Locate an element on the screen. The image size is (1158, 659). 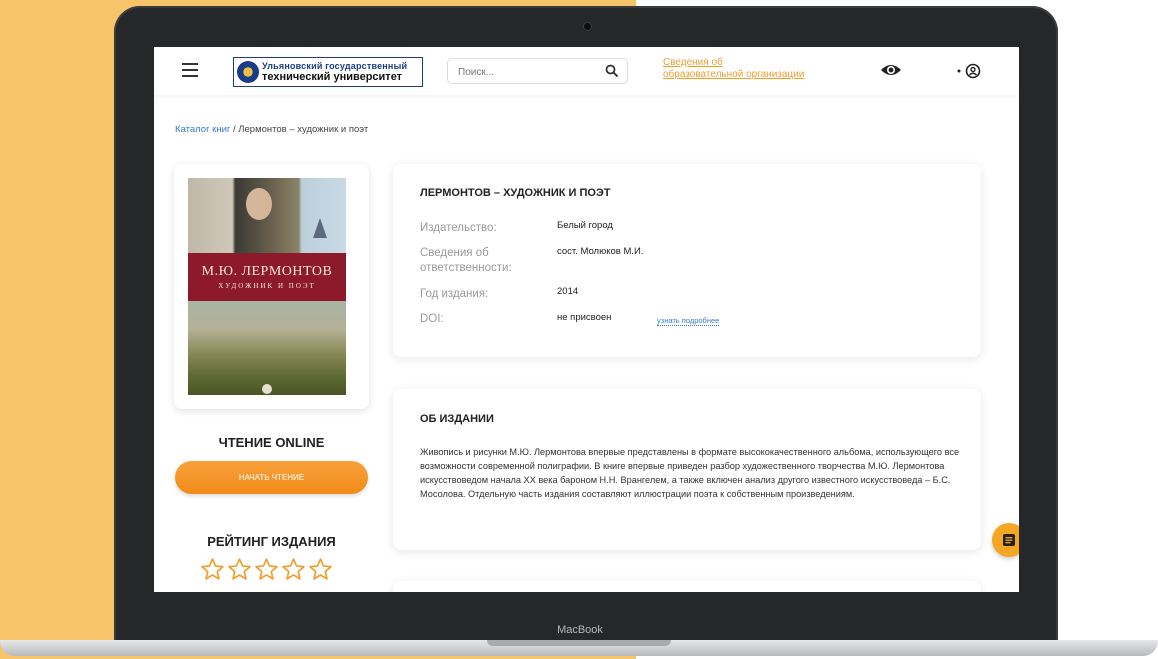
org-info-line2: образовательной организации is located at coordinates (734, 74).